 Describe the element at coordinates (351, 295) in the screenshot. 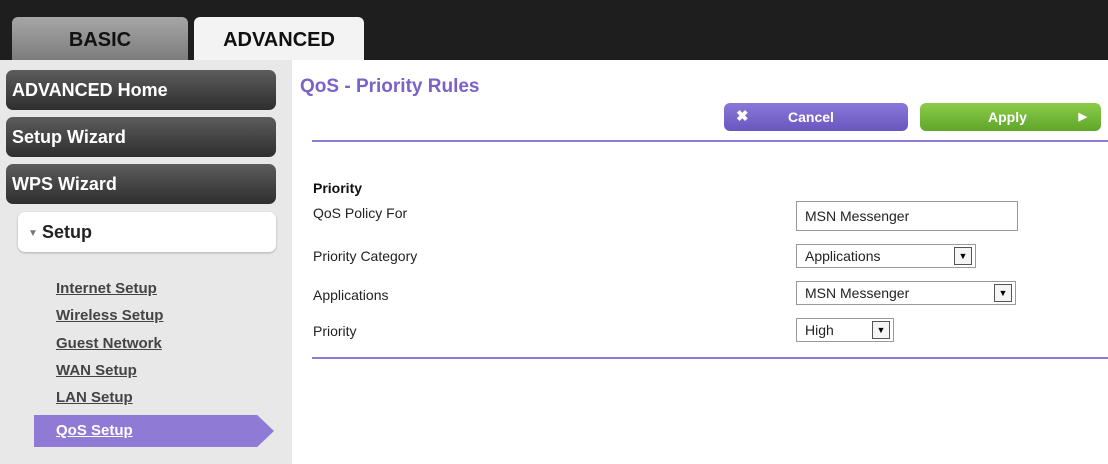

I see `applications-label: Applications` at that location.